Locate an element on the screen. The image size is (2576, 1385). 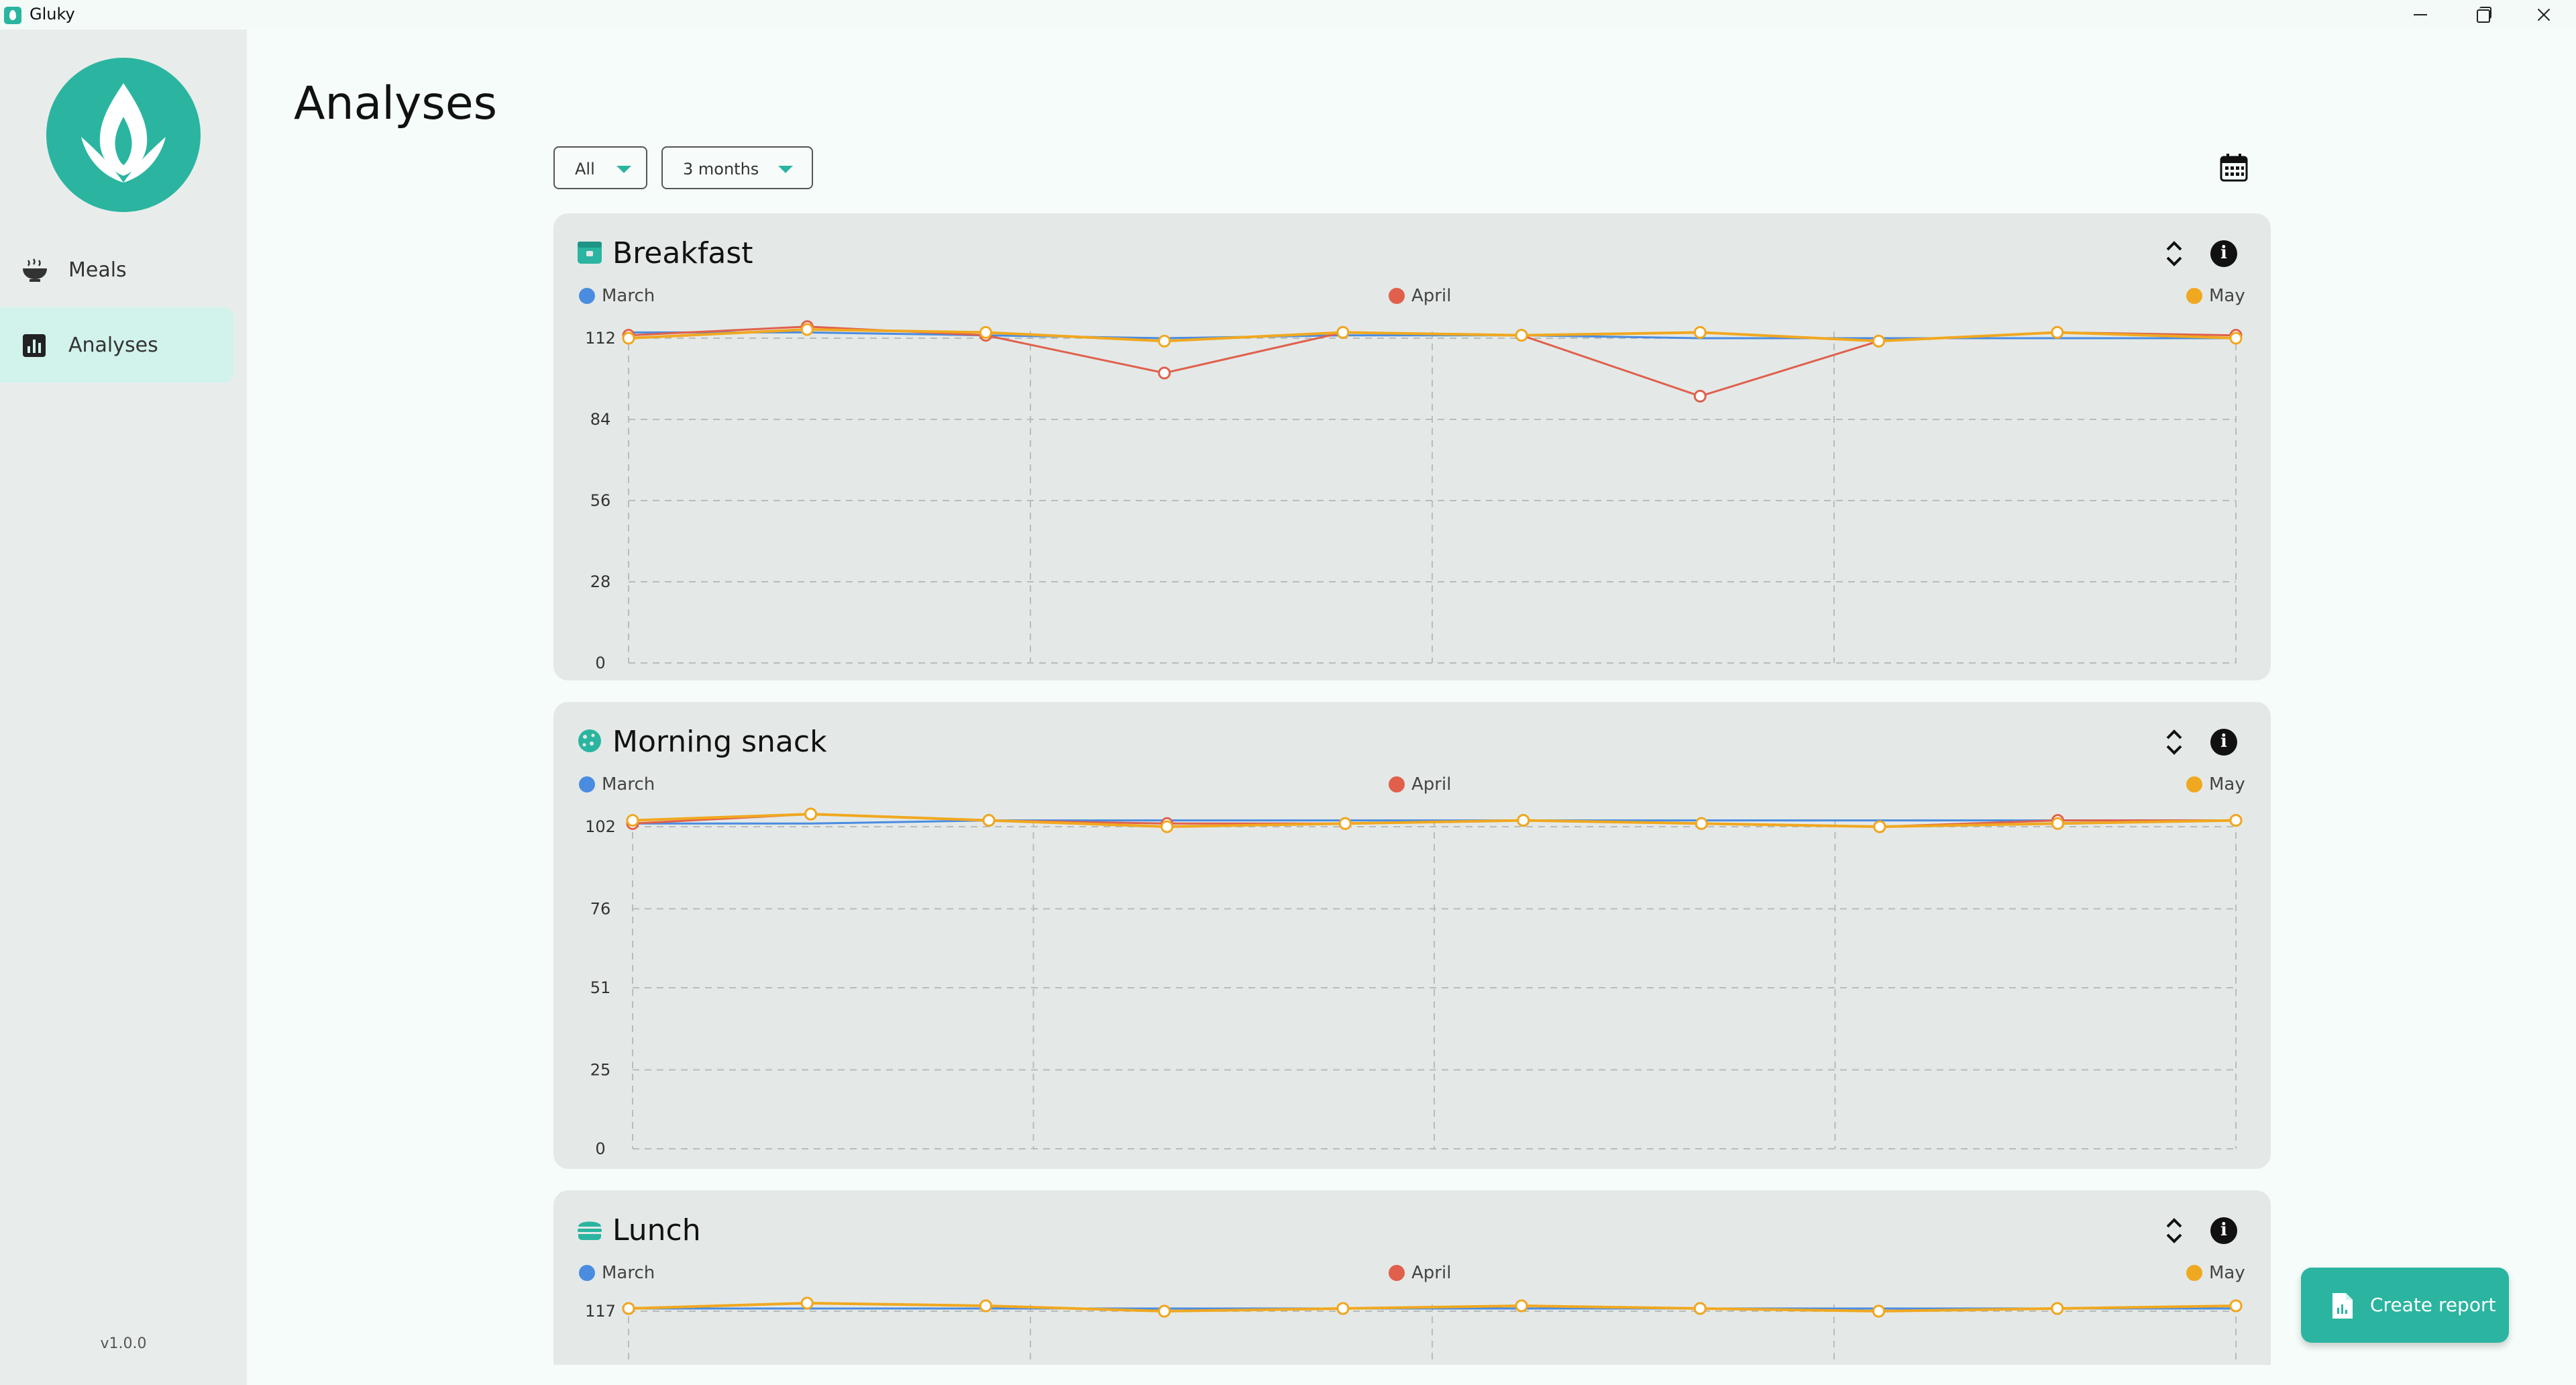
window-title: Gluky is located at coordinates (52, 14).